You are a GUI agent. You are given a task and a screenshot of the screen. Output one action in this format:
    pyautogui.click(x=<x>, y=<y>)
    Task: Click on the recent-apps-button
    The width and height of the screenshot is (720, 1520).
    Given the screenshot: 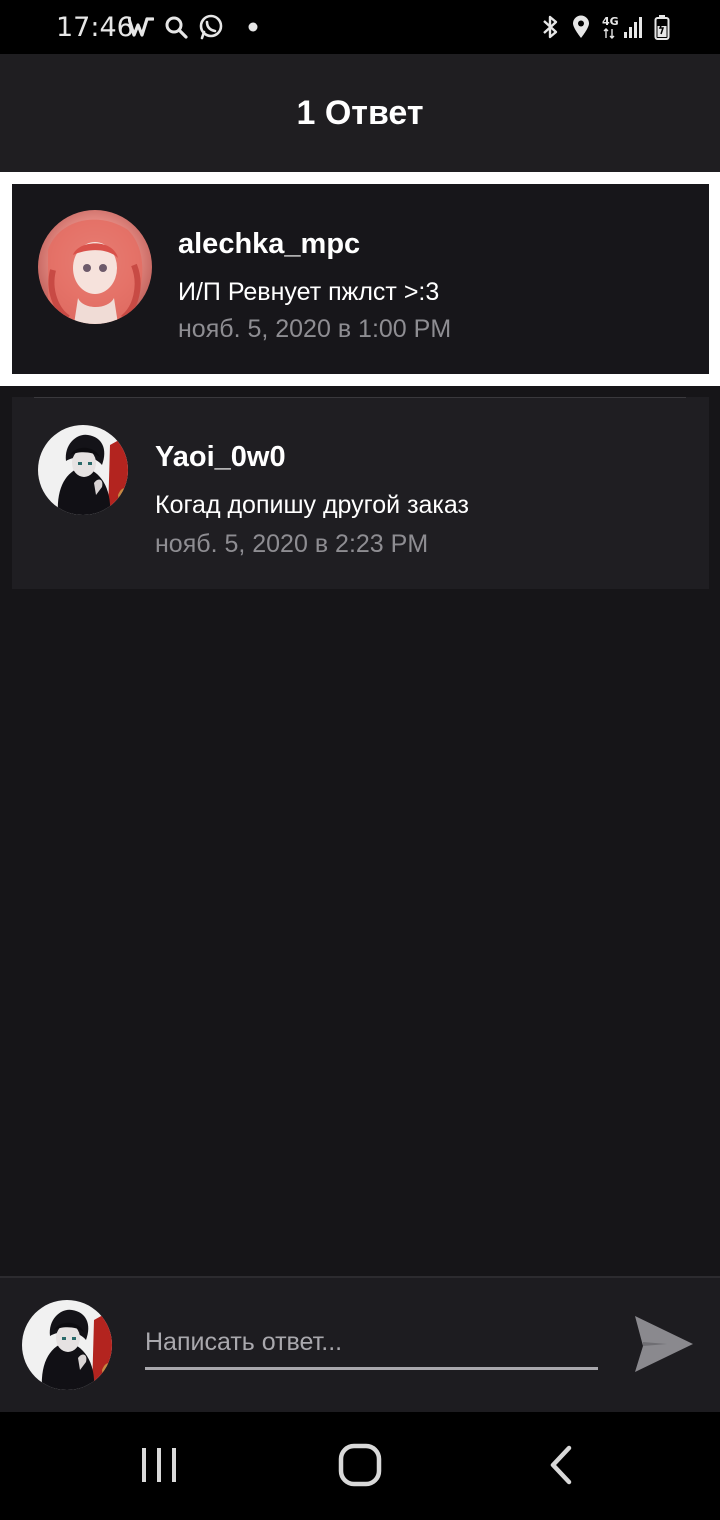 What is the action you would take?
    pyautogui.click(x=159, y=1467)
    